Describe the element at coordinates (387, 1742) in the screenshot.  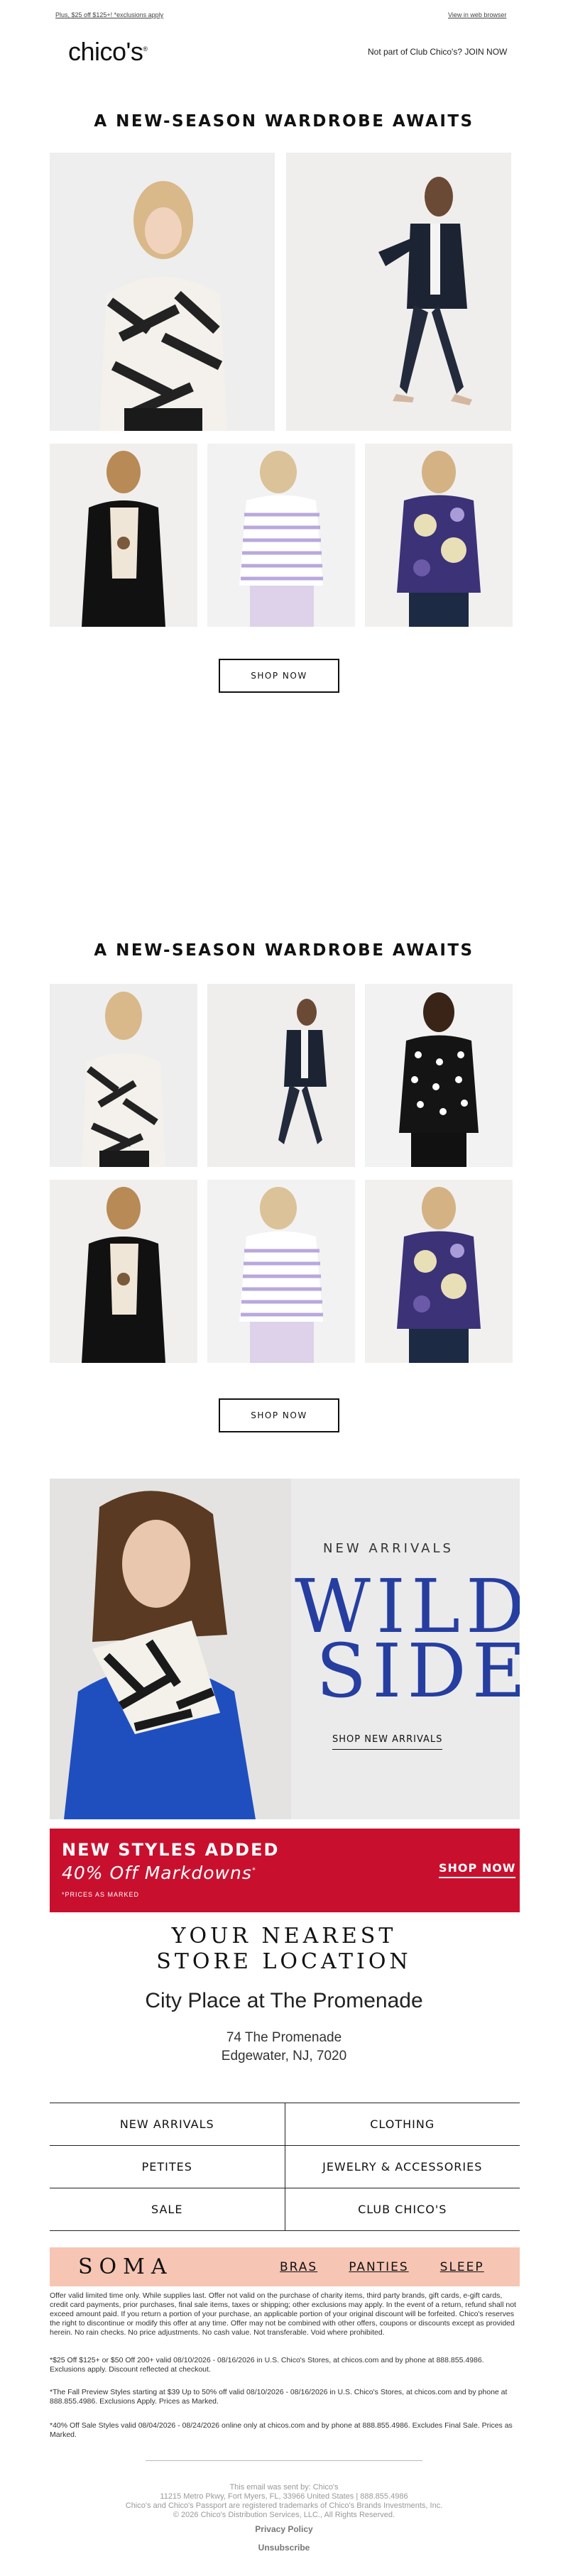
I see `shop-new-arrivals-link: SHOP NEW ARRIVALS` at that location.